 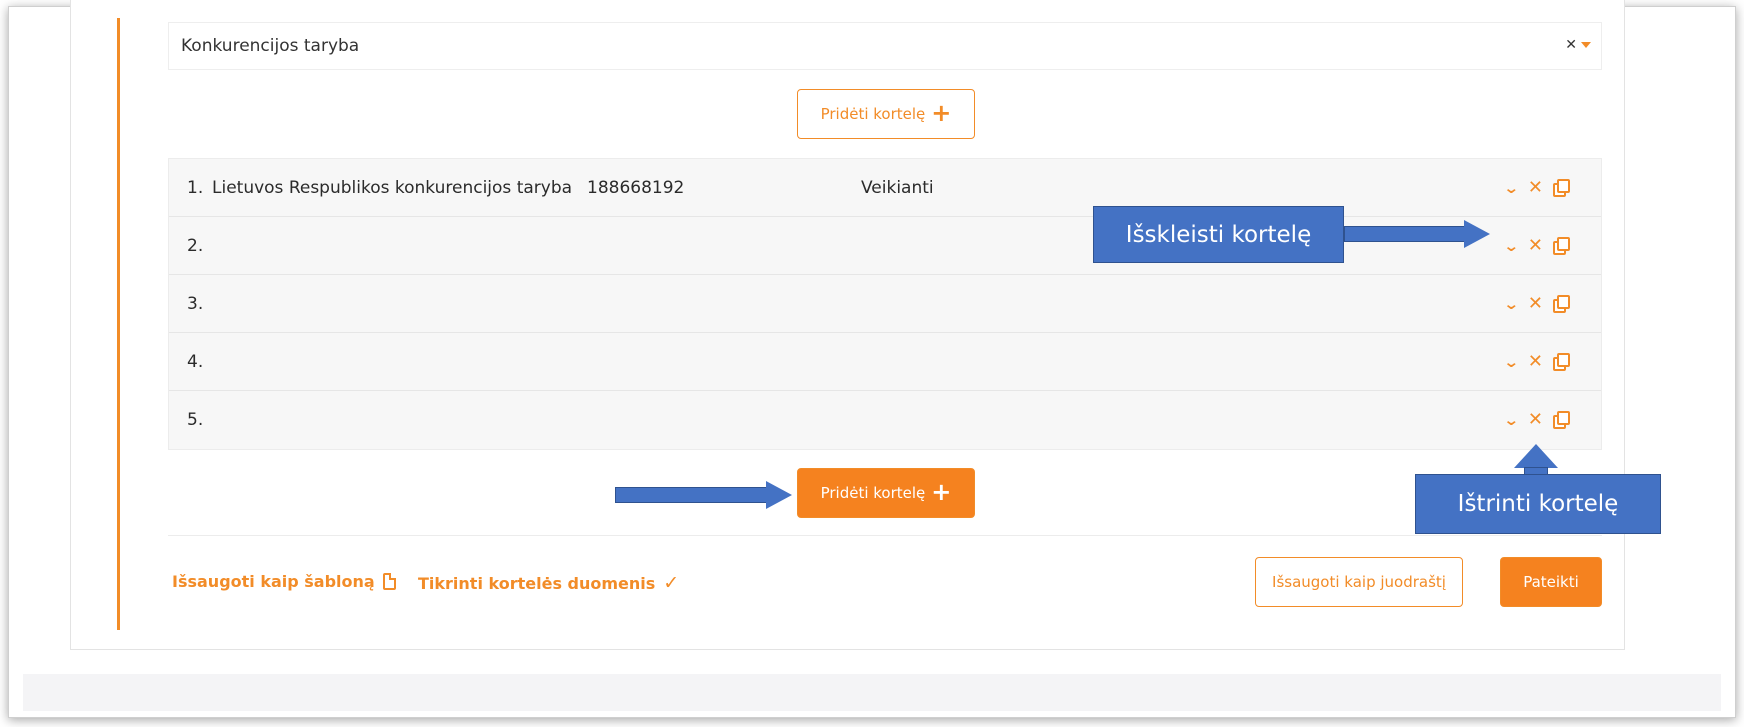 What do you see at coordinates (885, 420) in the screenshot?
I see `card-row: 5. ⌄ ✕` at bounding box center [885, 420].